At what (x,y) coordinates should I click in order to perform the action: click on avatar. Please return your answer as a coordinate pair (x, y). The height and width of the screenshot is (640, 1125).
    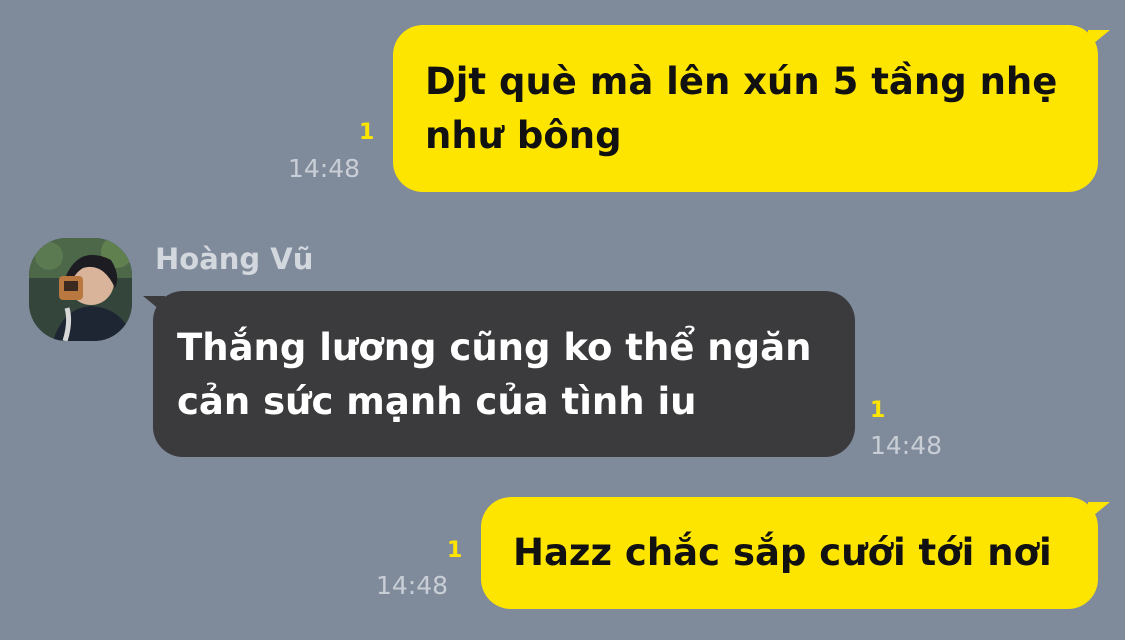
    Looking at the image, I should click on (80, 289).